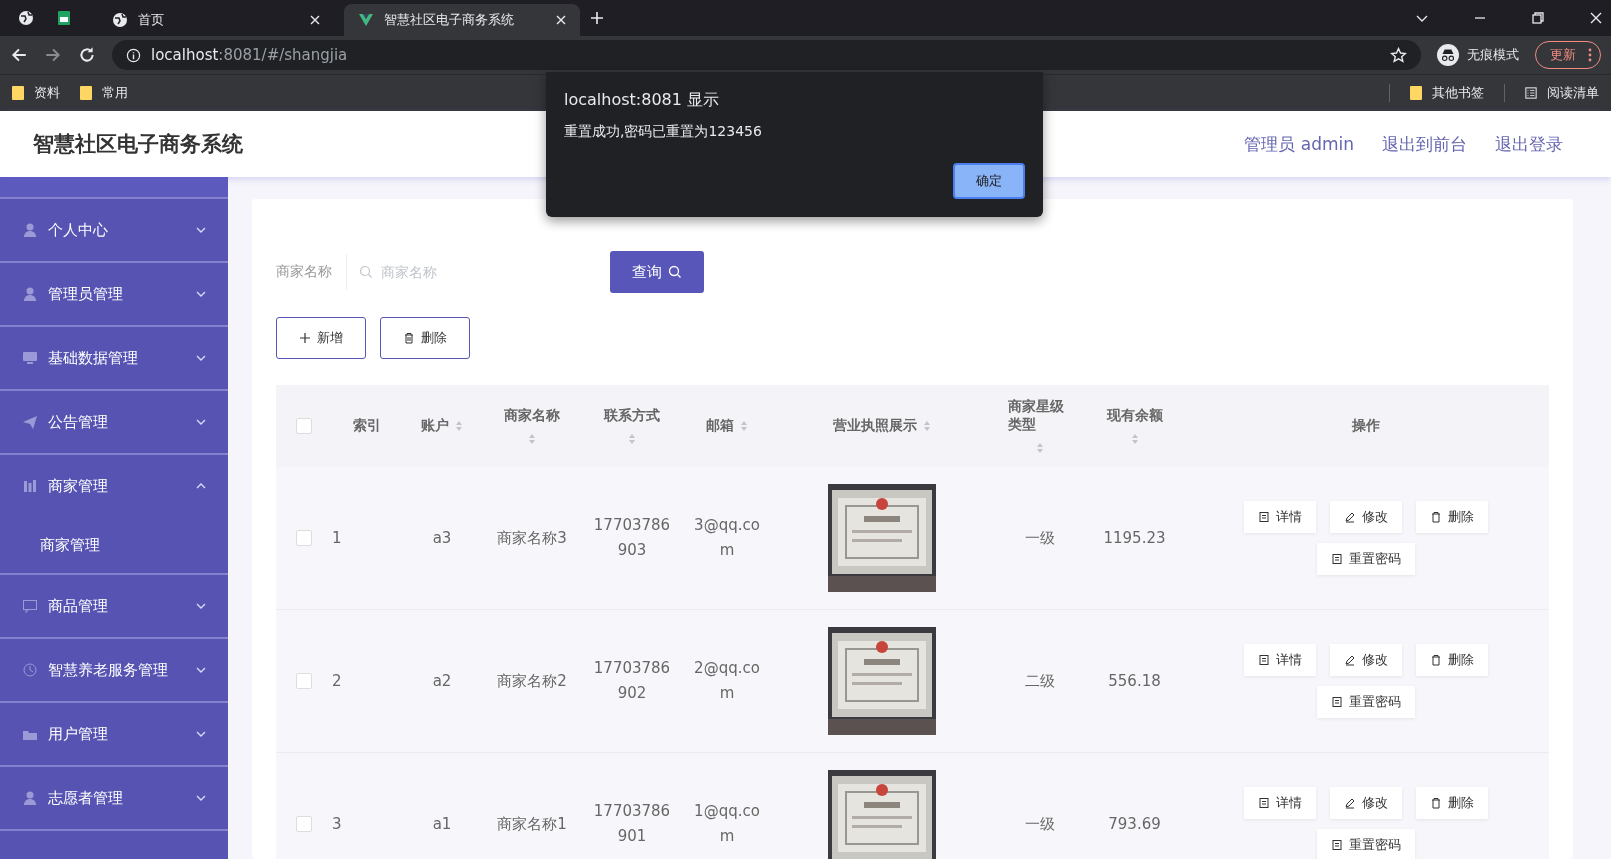  What do you see at coordinates (201, 486) in the screenshot?
I see `chevron-up-icon` at bounding box center [201, 486].